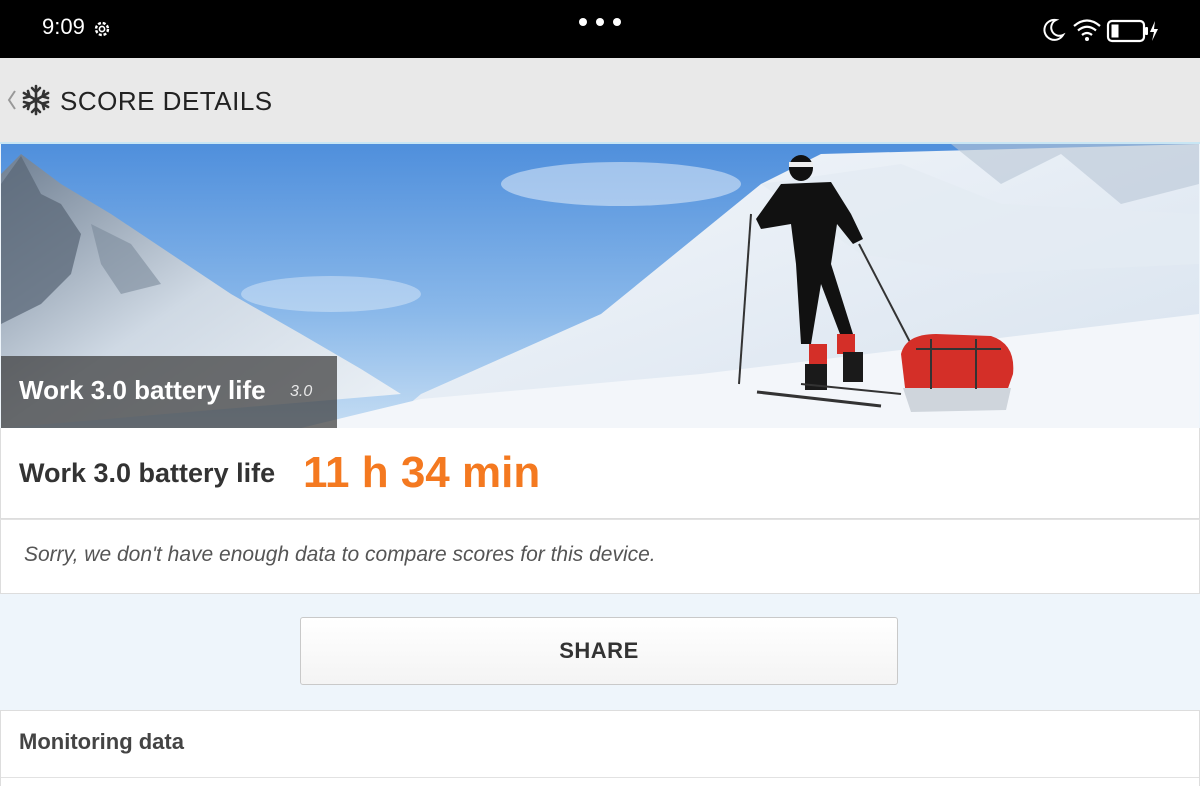  Describe the element at coordinates (600, 101) in the screenshot. I see `app-bar: SCORE DETAILS` at that location.